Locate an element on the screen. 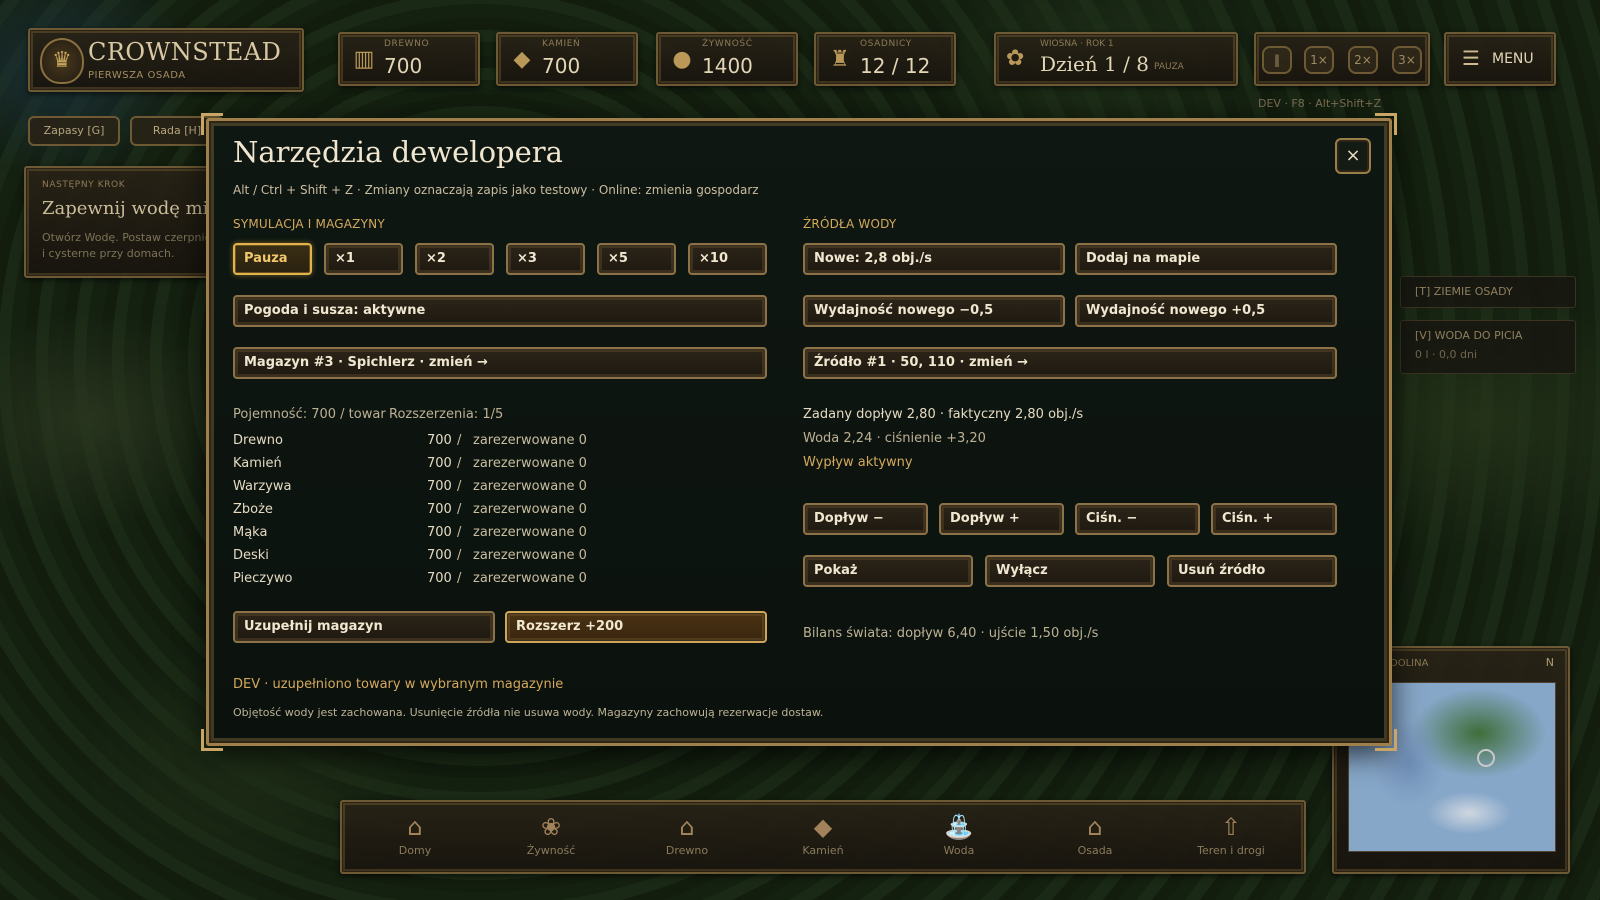 This screenshot has width=1600, height=900. disable-source-button: Wyłącz is located at coordinates (1070, 571).